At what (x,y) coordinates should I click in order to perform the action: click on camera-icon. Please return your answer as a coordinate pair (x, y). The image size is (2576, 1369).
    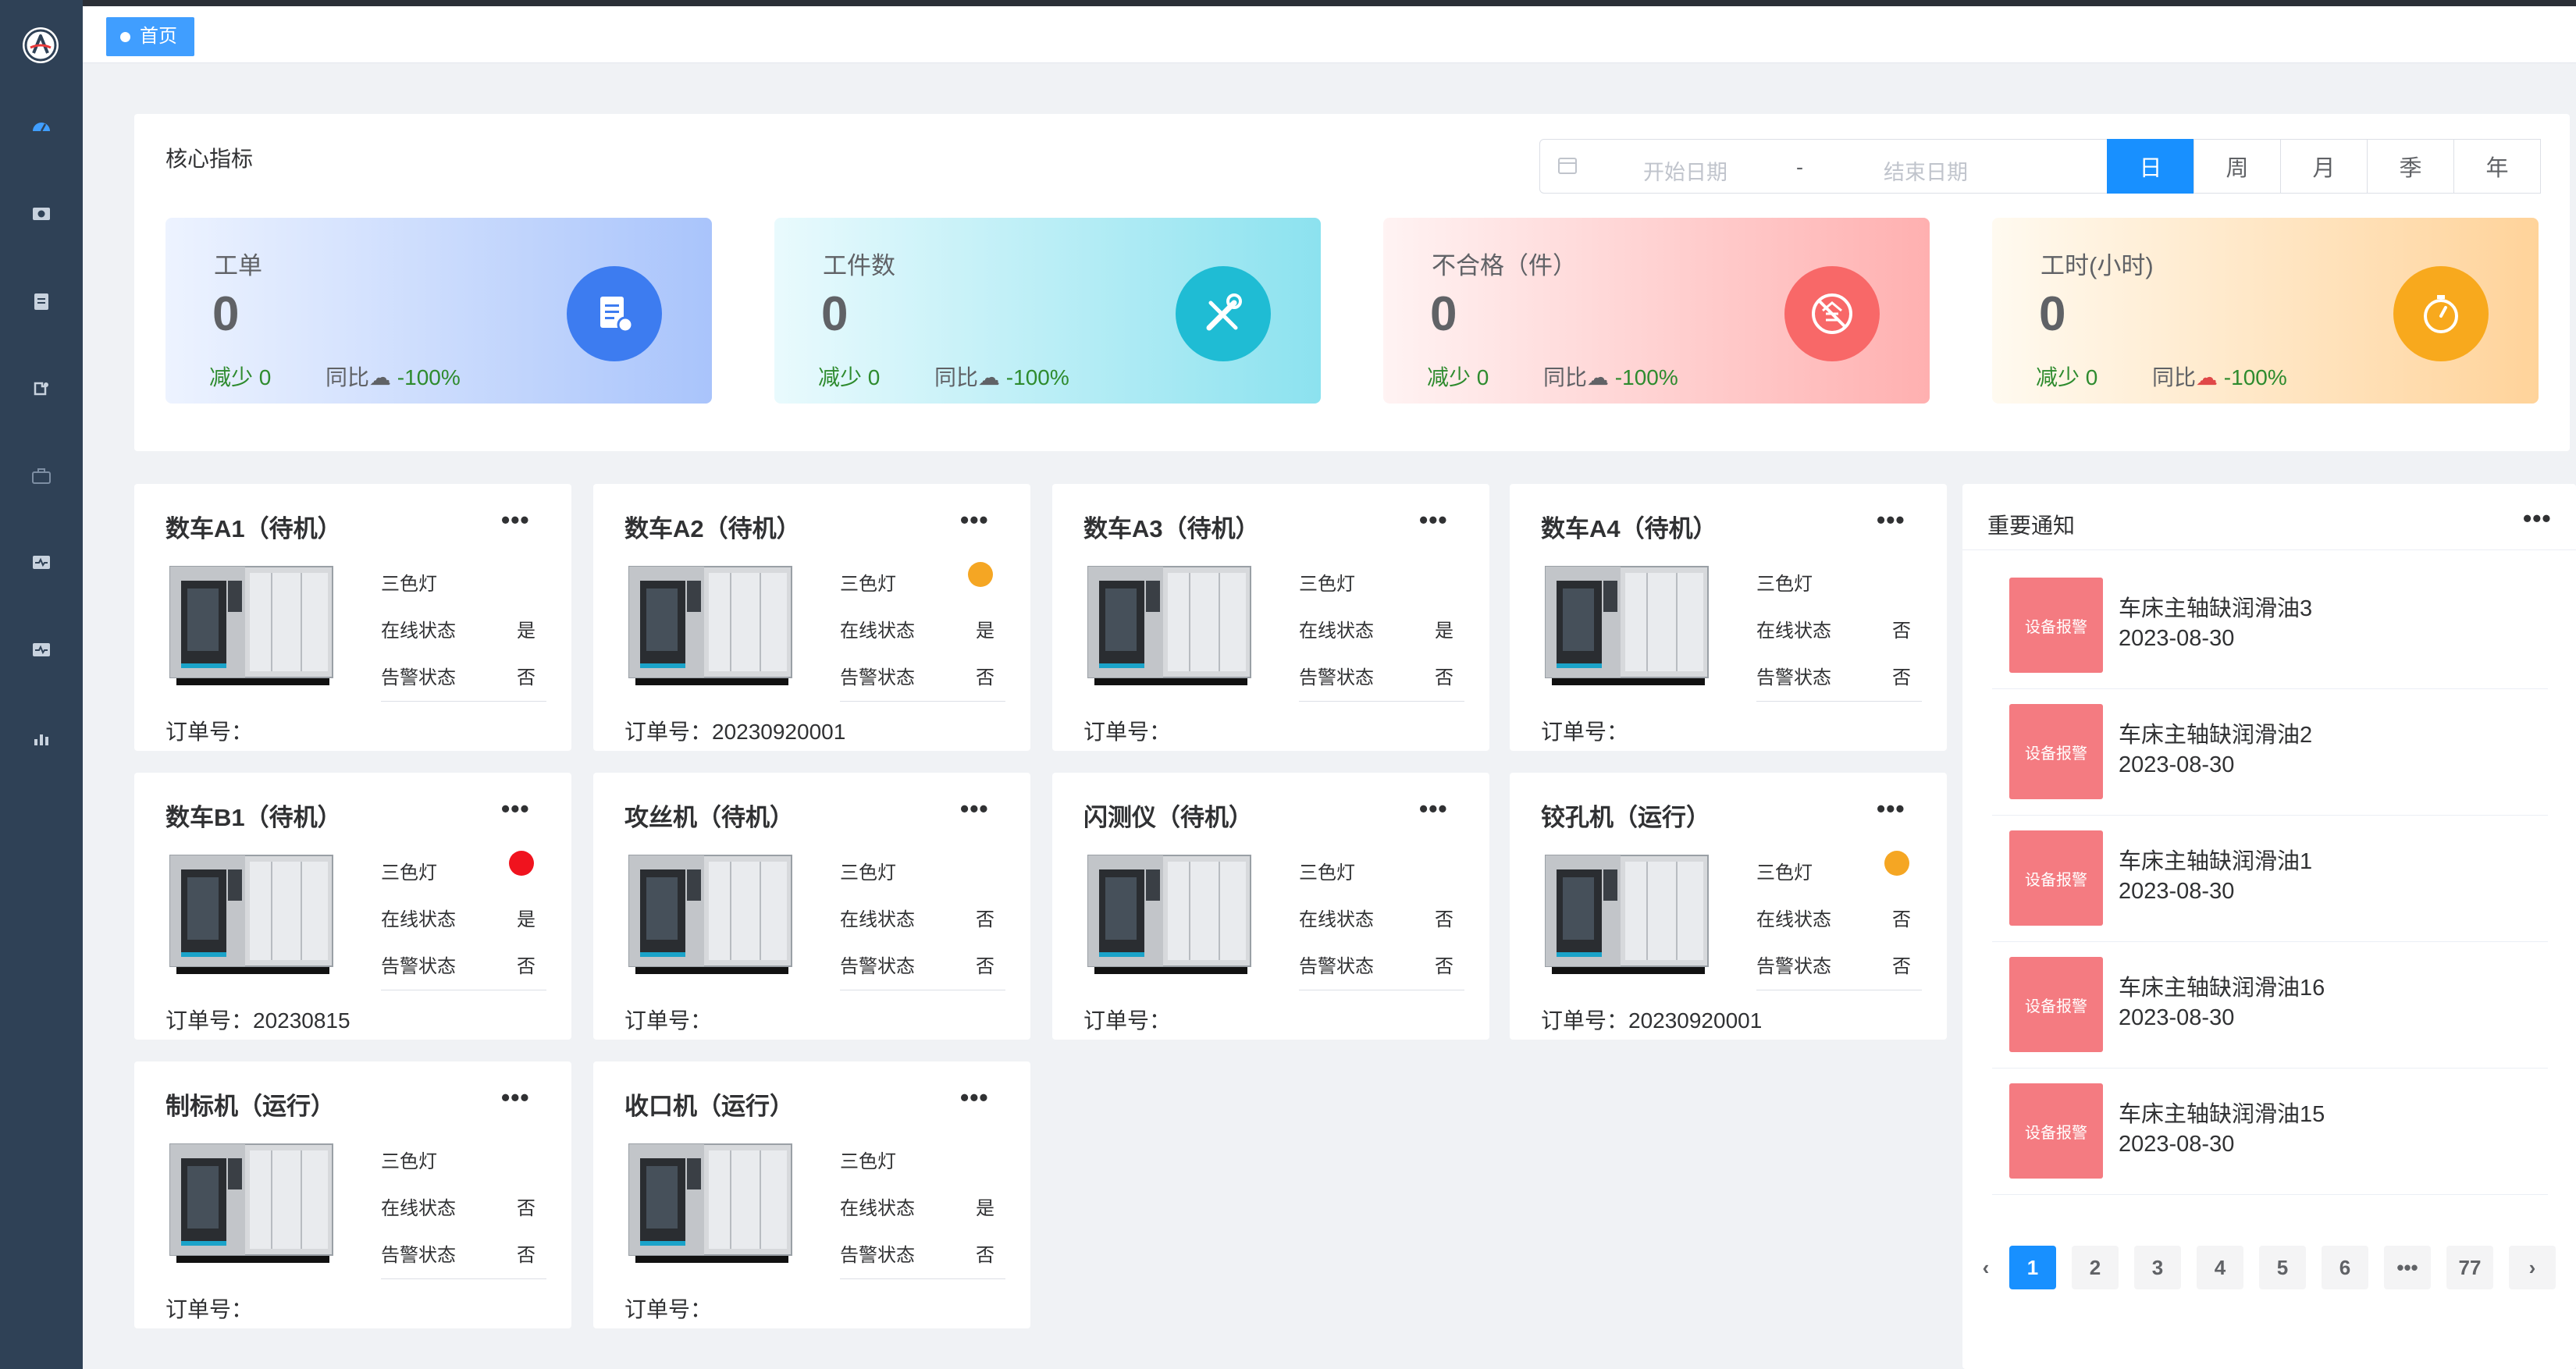
    Looking at the image, I should click on (41, 214).